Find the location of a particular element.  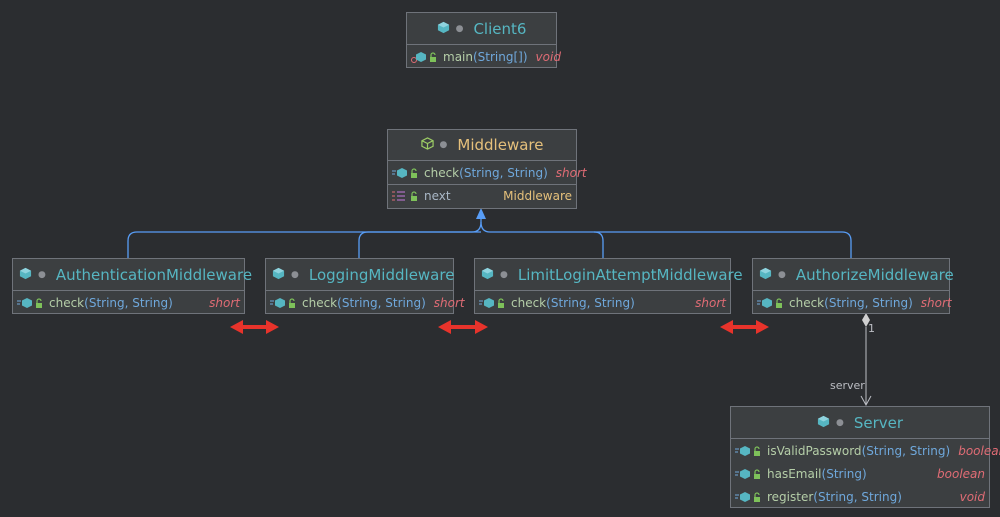

multiplicity-label: 1 is located at coordinates (871, 328).